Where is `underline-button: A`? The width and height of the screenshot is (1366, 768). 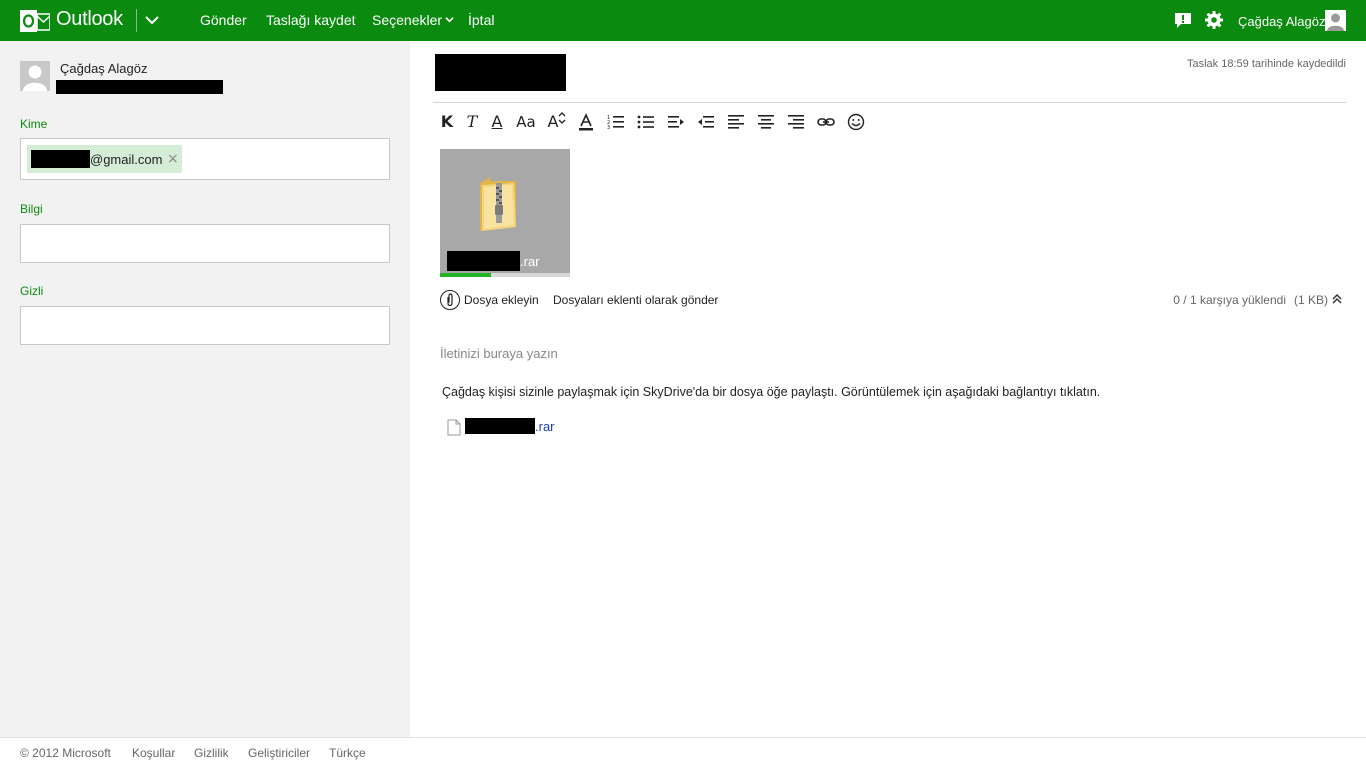
underline-button: A is located at coordinates (497, 122).